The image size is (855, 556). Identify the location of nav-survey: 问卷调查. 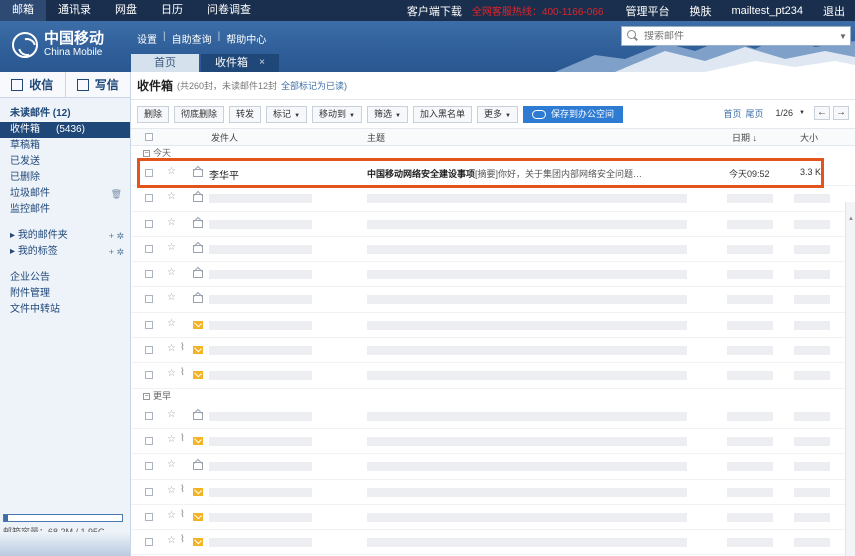
(229, 10).